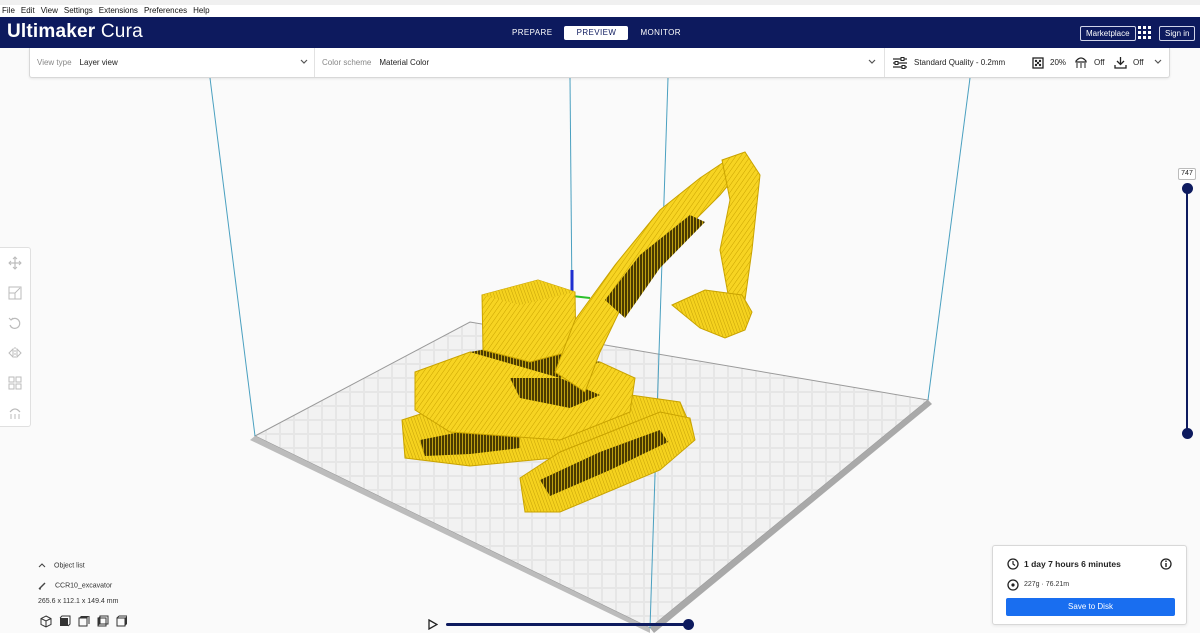 This screenshot has height=633, width=1200. Describe the element at coordinates (77, 62) in the screenshot. I see `view-type-selector: View type Layer view` at that location.